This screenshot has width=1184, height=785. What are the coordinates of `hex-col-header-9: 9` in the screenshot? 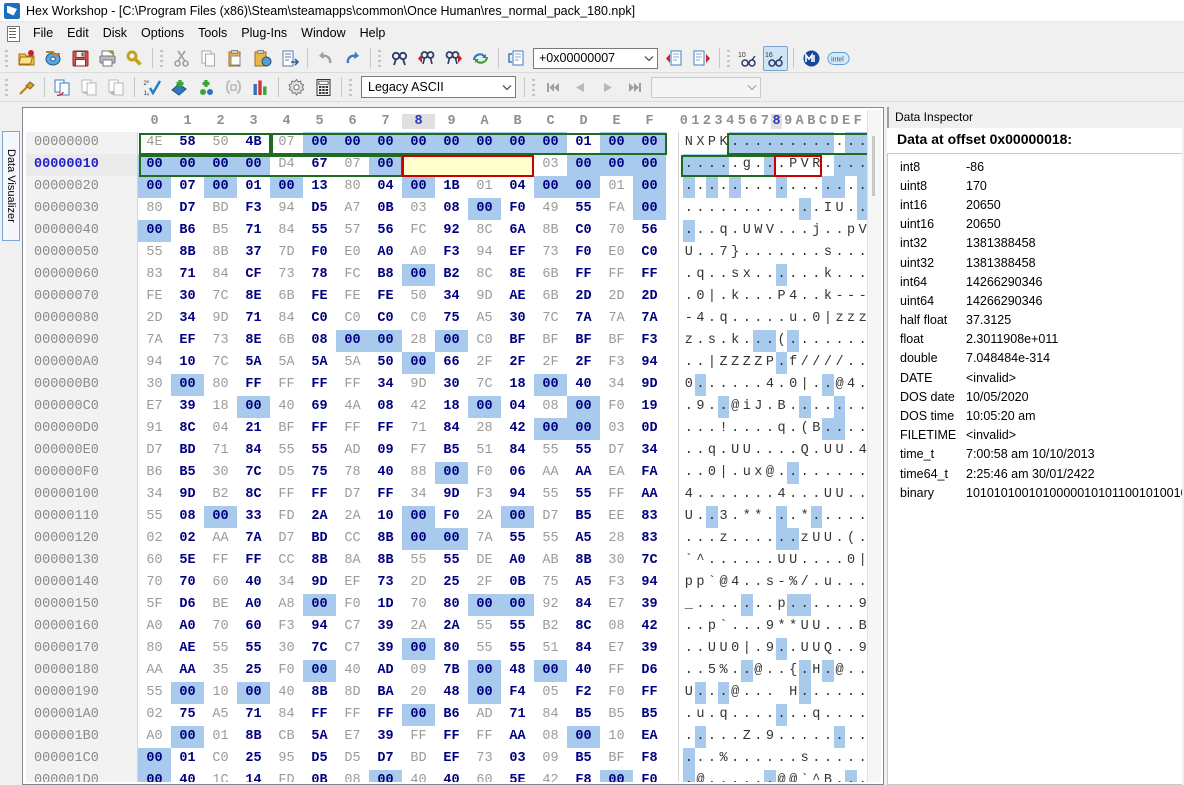 It's located at (451, 121).